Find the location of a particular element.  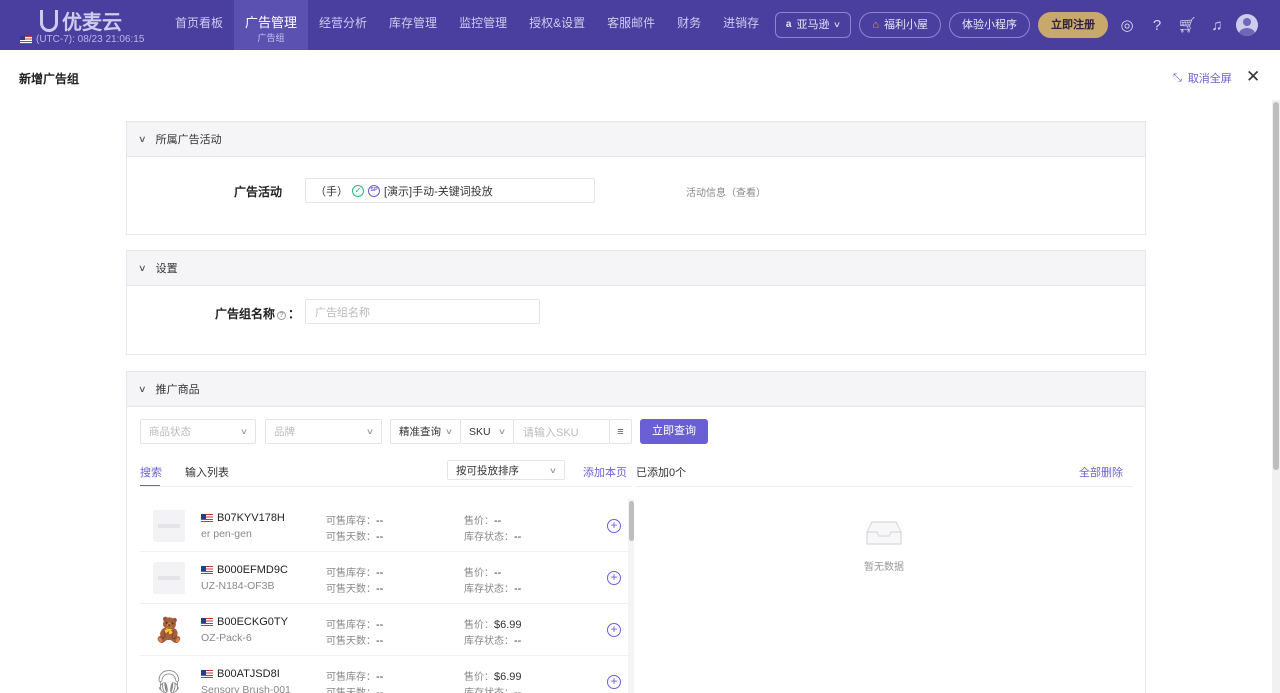

shrink-icon: ⤡ is located at coordinates (1177, 77).